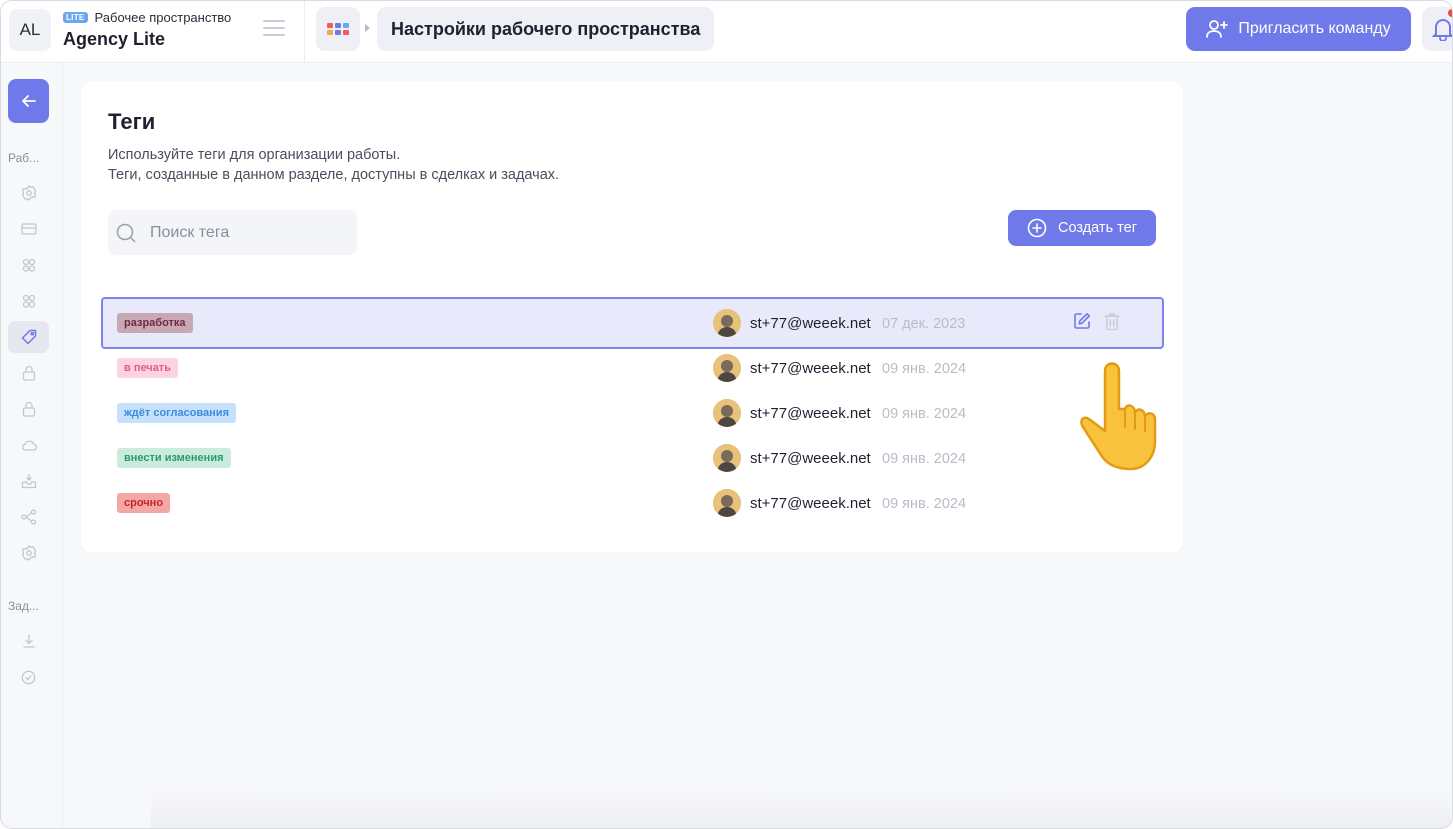 The image size is (1453, 829). I want to click on sidebar-item-security, so click(28, 373).